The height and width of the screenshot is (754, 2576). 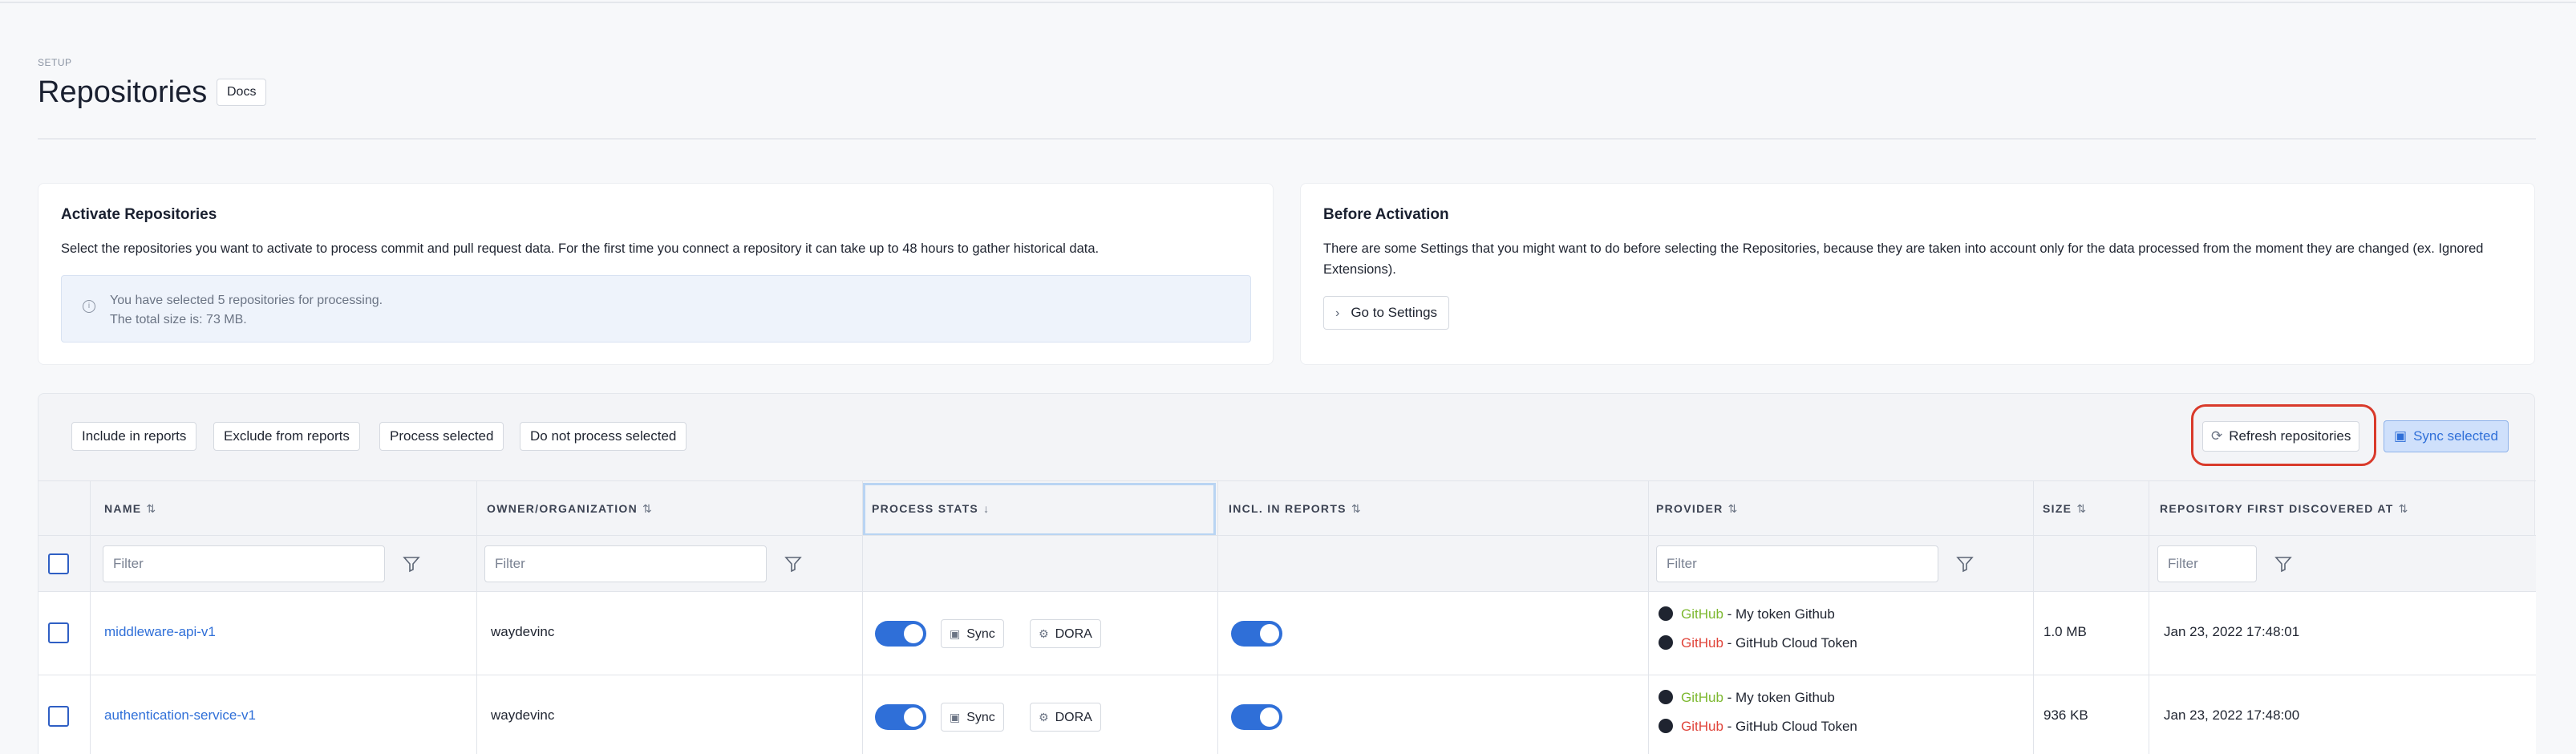 I want to click on column-name: NAME ⇅, so click(x=130, y=508).